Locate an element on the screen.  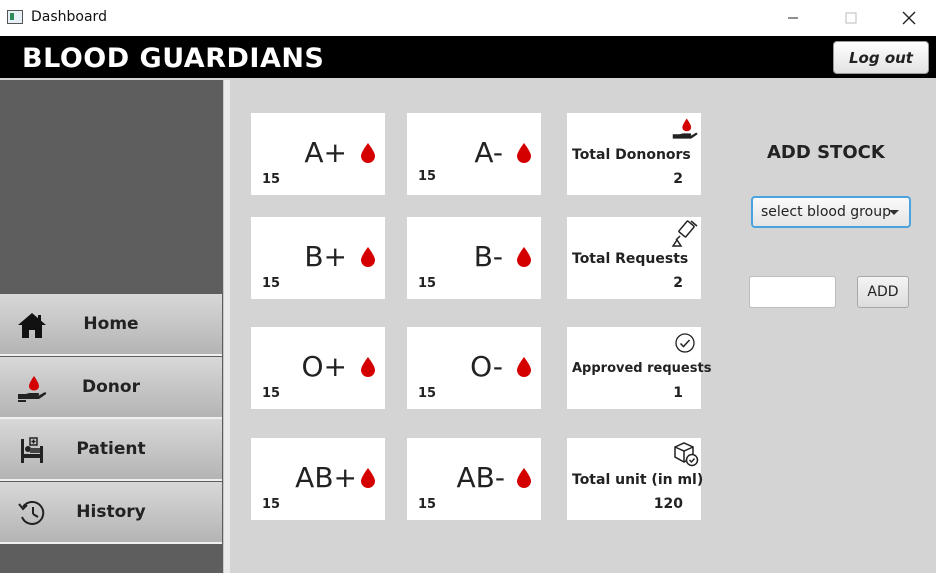
add-stock-button: ADD is located at coordinates (883, 292).